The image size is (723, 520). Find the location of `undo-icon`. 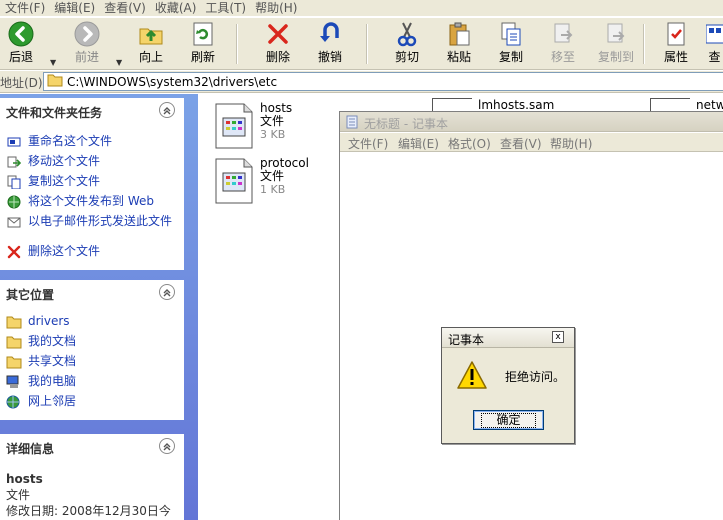

undo-icon is located at coordinates (330, 34).